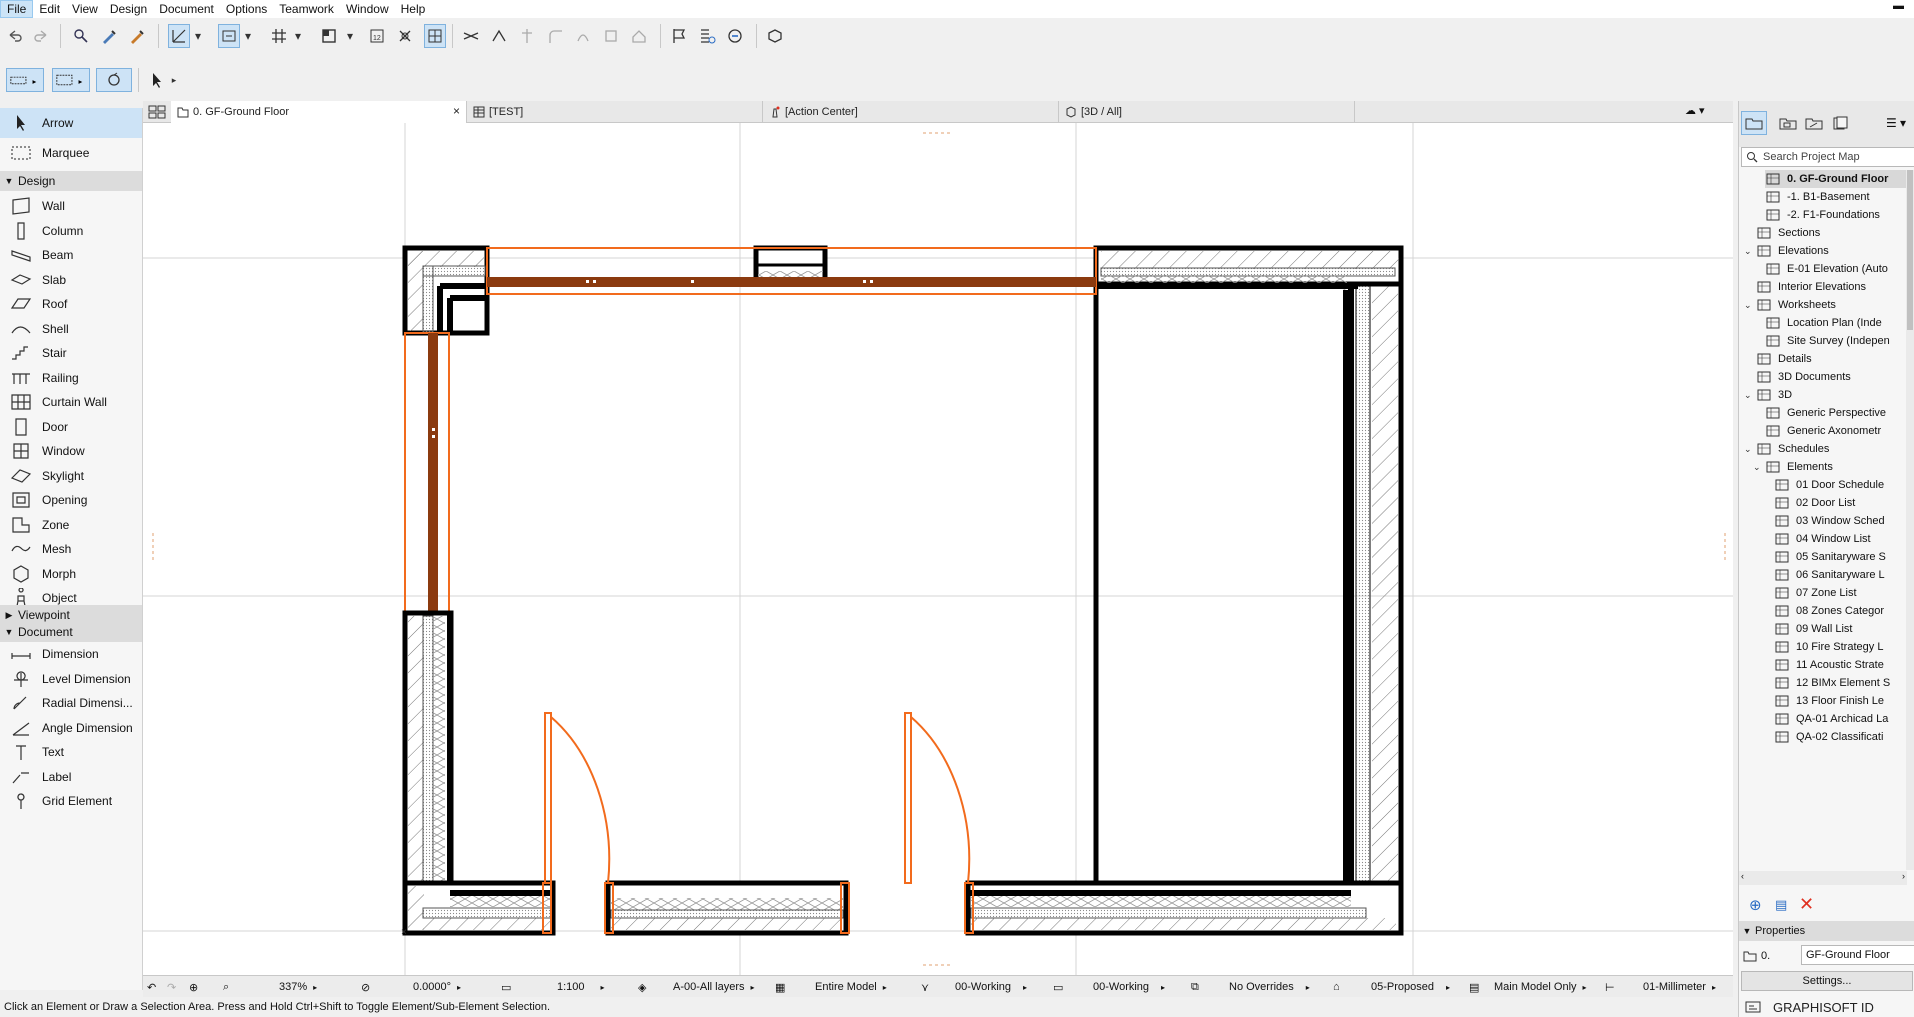 This screenshot has width=1914, height=1017. What do you see at coordinates (128, 9) in the screenshot?
I see `menu-design: Design` at bounding box center [128, 9].